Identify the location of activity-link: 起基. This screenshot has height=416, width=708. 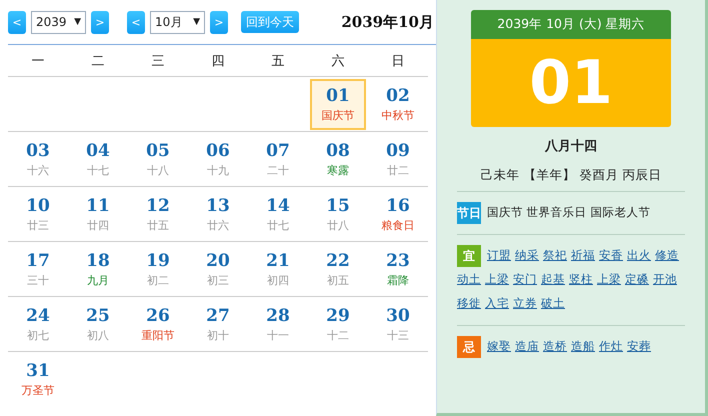
(553, 279).